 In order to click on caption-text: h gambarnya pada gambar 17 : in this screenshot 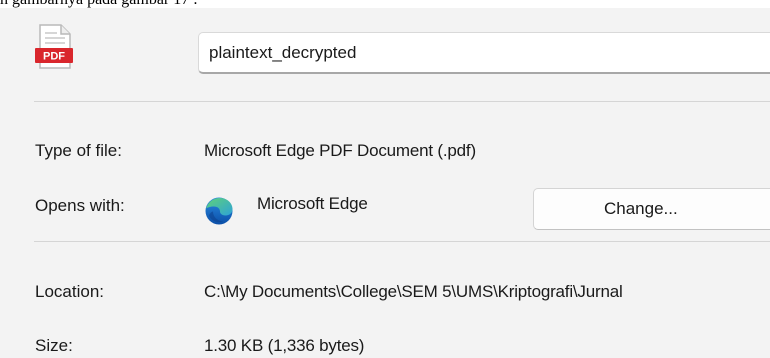, I will do `click(99, 4)`.